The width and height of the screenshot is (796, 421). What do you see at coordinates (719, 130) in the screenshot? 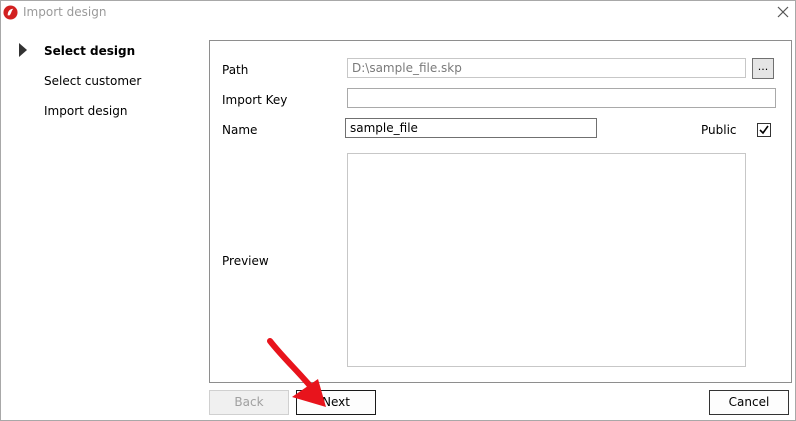
I see `public-label: Public` at bounding box center [719, 130].